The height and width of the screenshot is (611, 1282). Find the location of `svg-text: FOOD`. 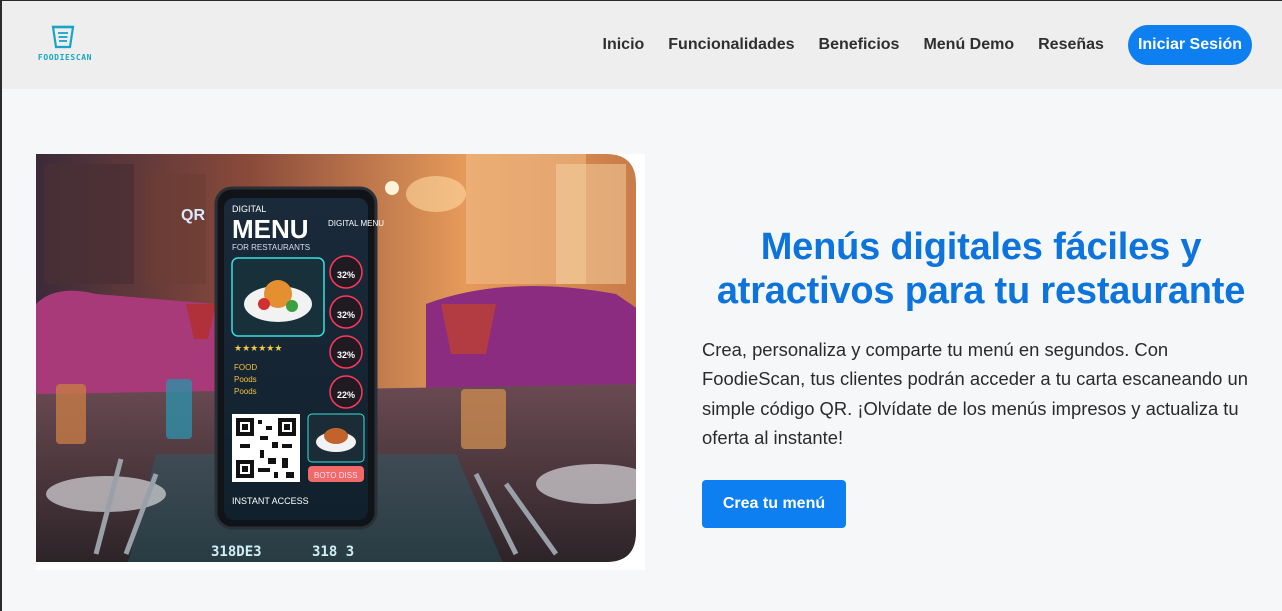

svg-text: FOOD is located at coordinates (245, 367).